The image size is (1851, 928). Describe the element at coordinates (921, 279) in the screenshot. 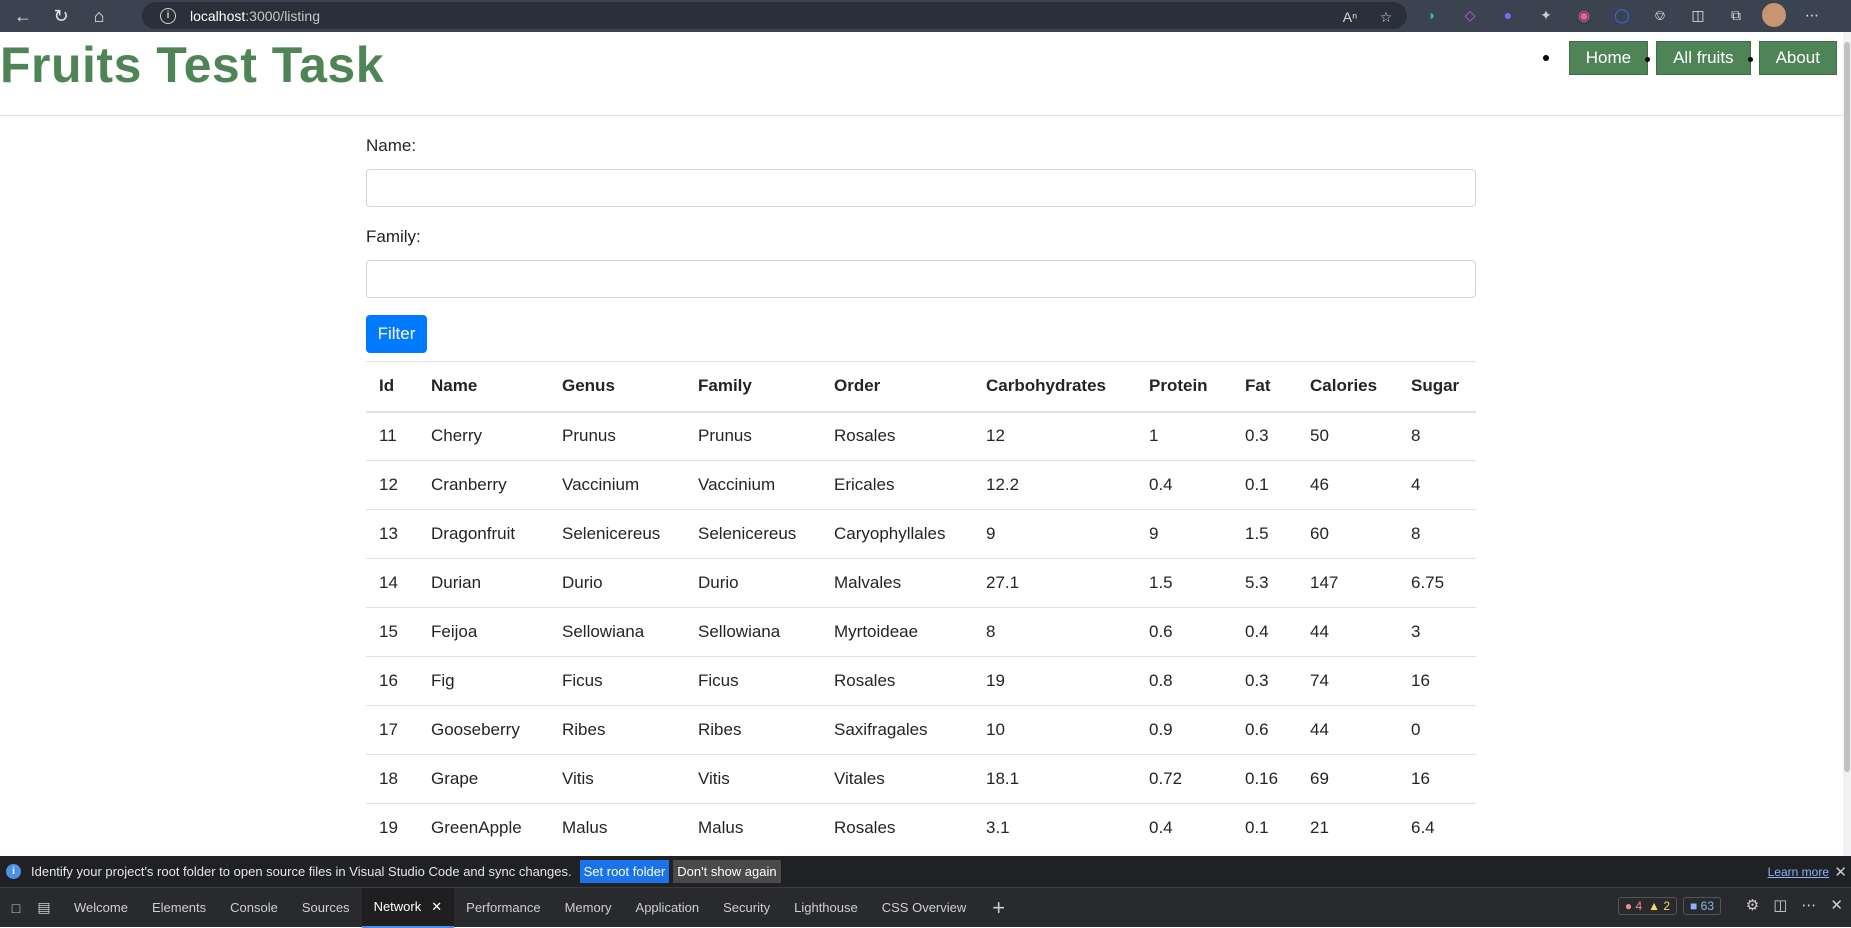

I see `family-input` at that location.